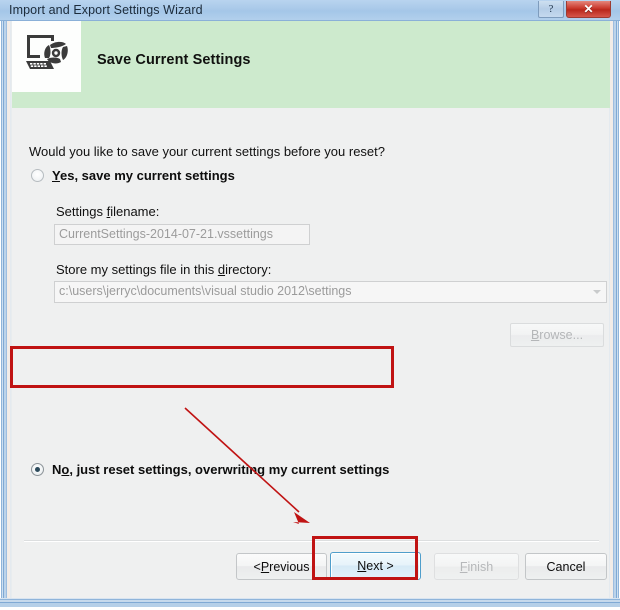 This screenshot has height=610, width=620. I want to click on radio-indicator-on, so click(37, 469).